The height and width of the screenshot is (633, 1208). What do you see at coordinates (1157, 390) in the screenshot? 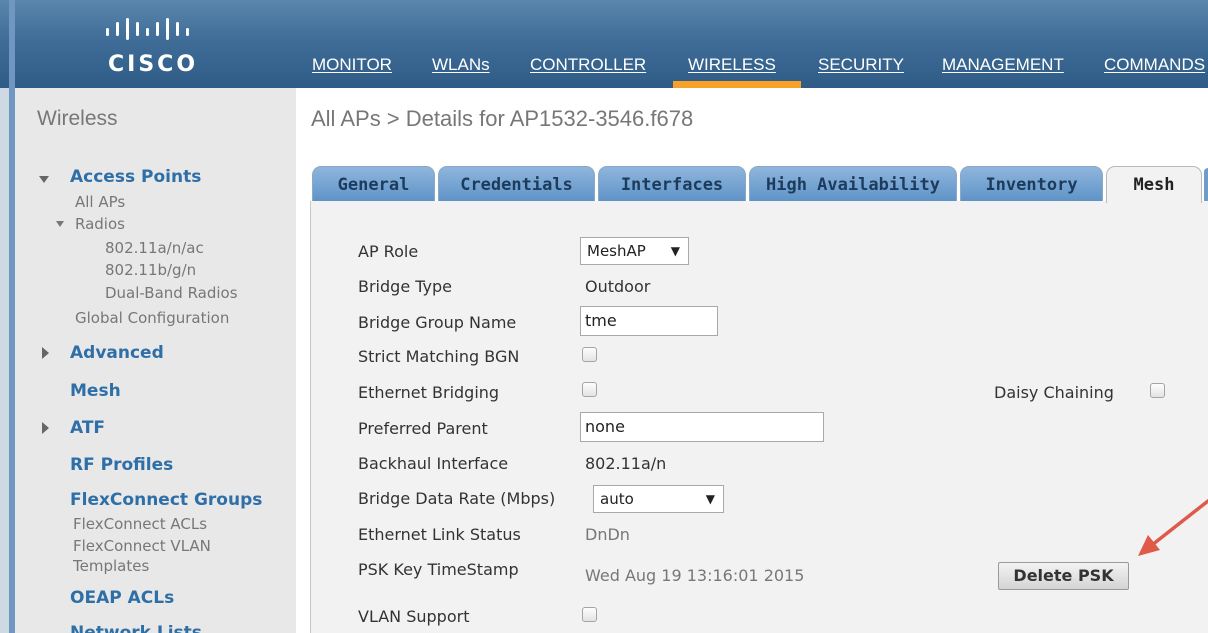
I see `daisy-chaining-checkbox` at bounding box center [1157, 390].